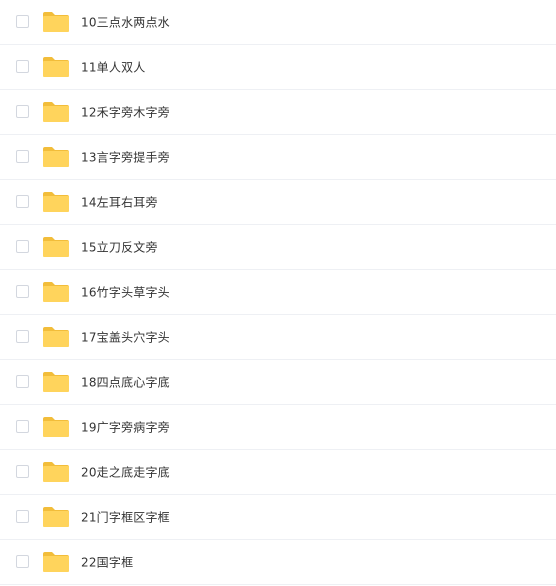 The image size is (556, 586). I want to click on file-row-2: 11单人双人, so click(278, 67).